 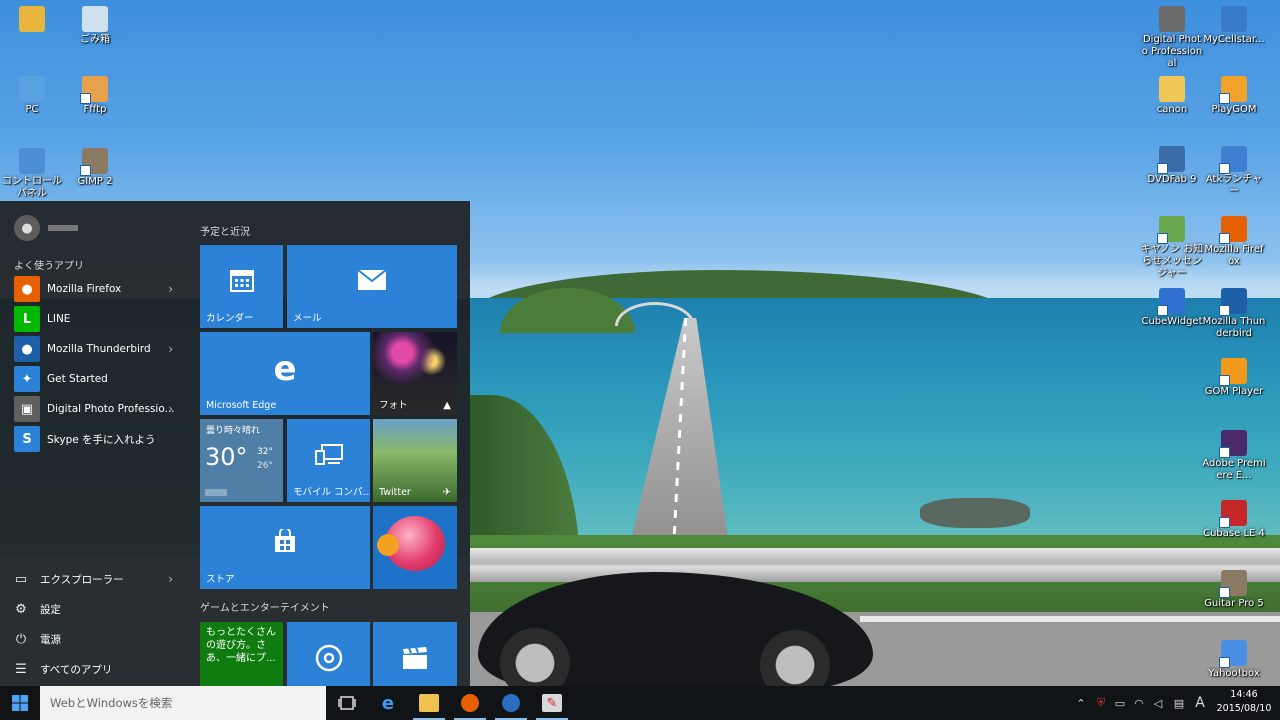 I want to click on start-app-item: L LINE, so click(x=92, y=319).